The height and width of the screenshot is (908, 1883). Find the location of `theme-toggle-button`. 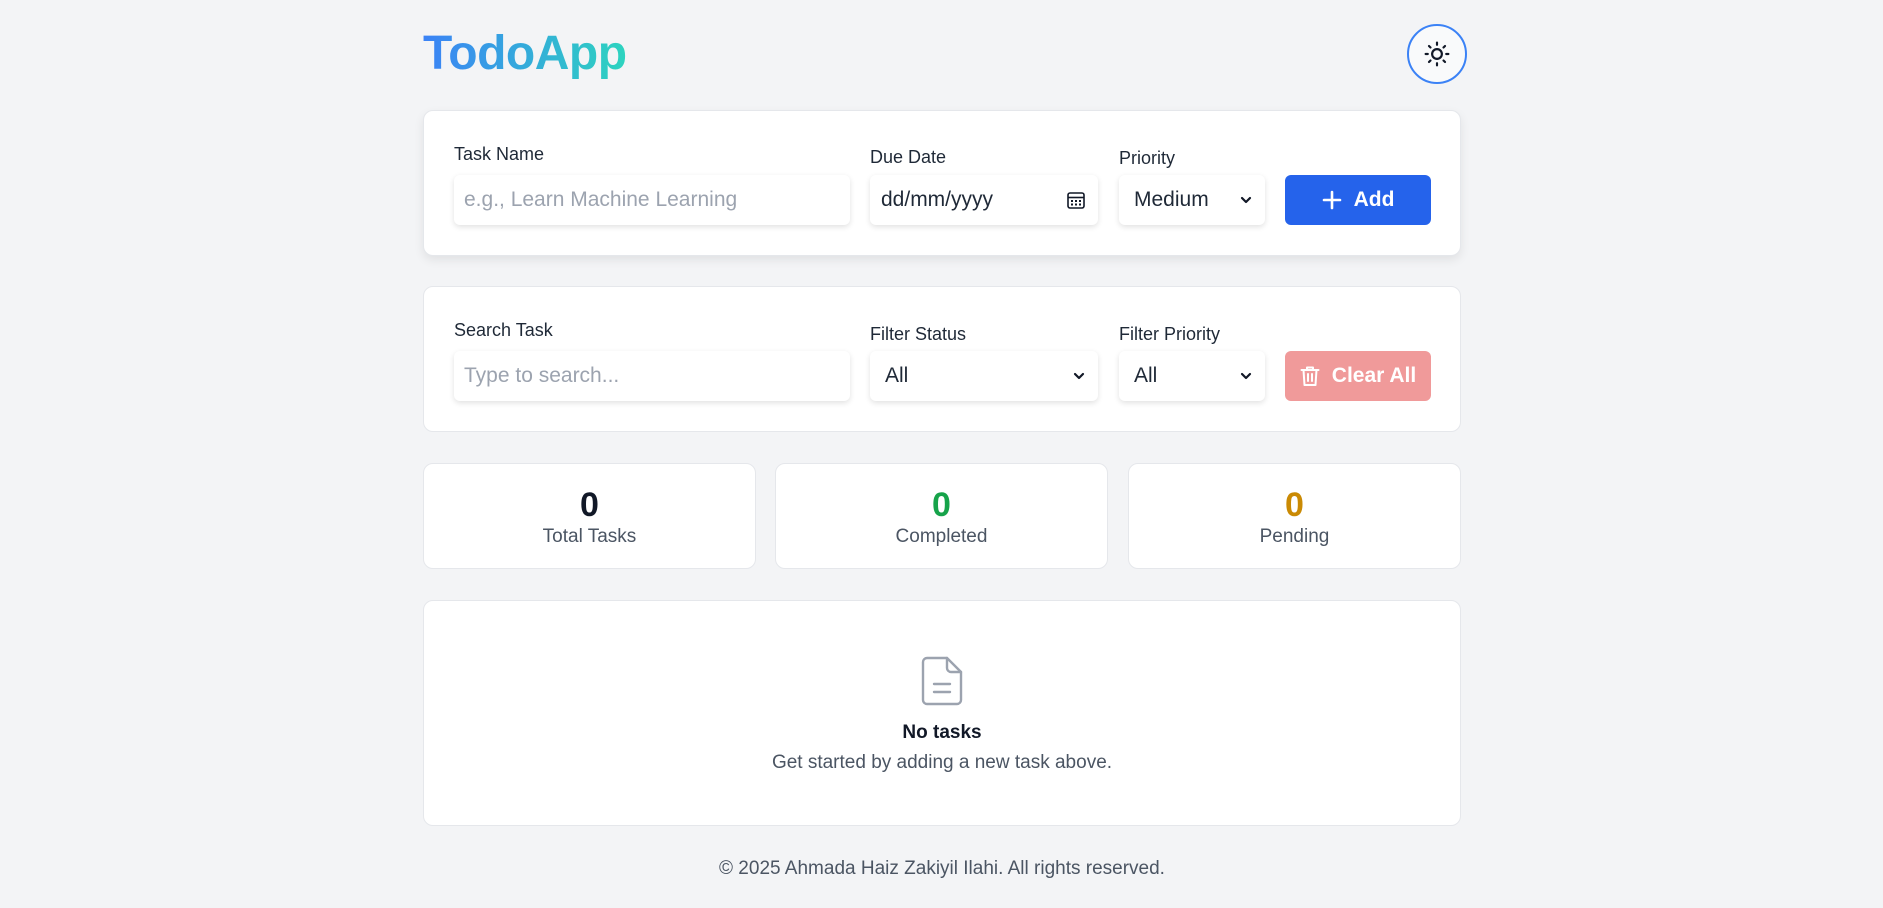

theme-toggle-button is located at coordinates (1437, 54).